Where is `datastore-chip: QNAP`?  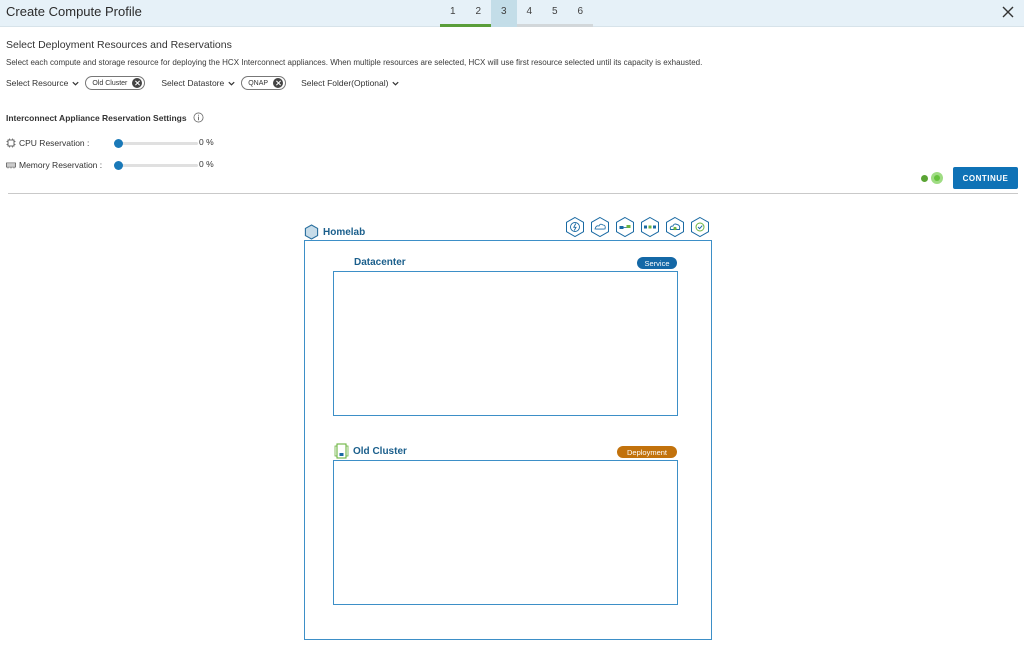
datastore-chip: QNAP is located at coordinates (264, 83).